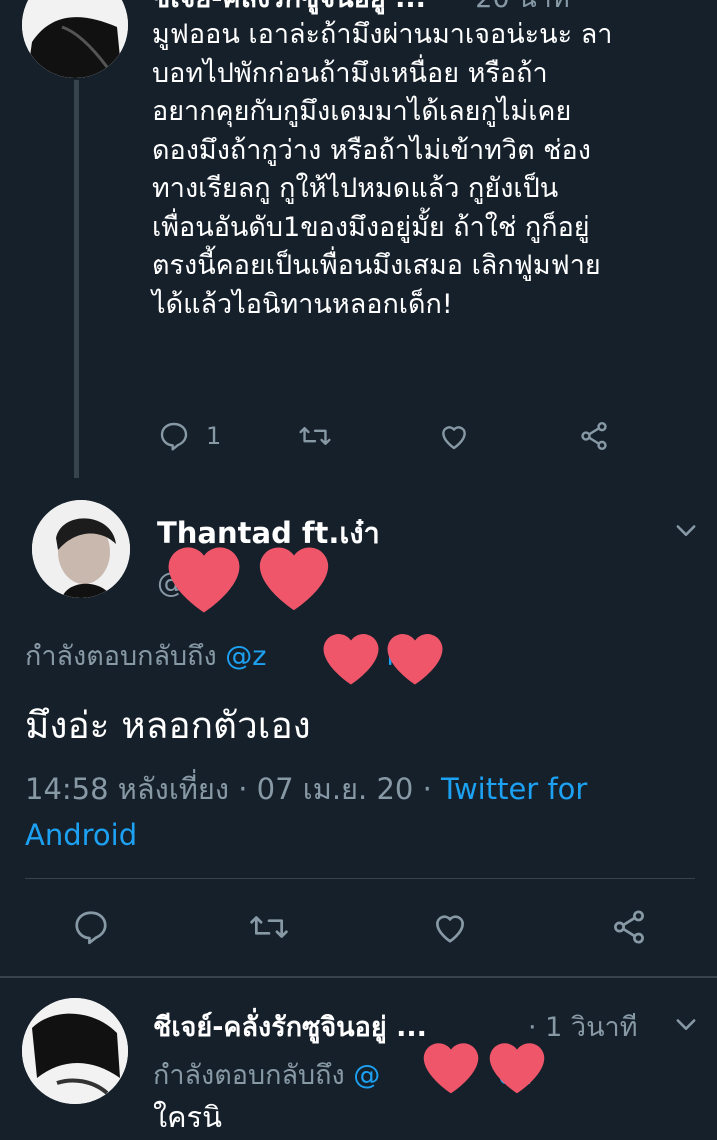  What do you see at coordinates (514, 789) in the screenshot?
I see `source-link: Twitter for` at bounding box center [514, 789].